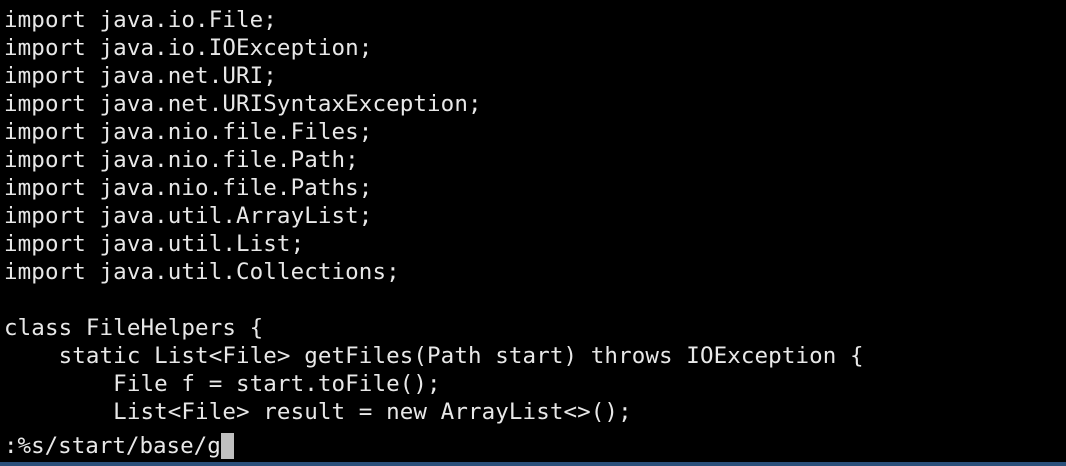 This screenshot has height=466, width=1066. I want to click on code-line: import java.io.File;, so click(140, 20).